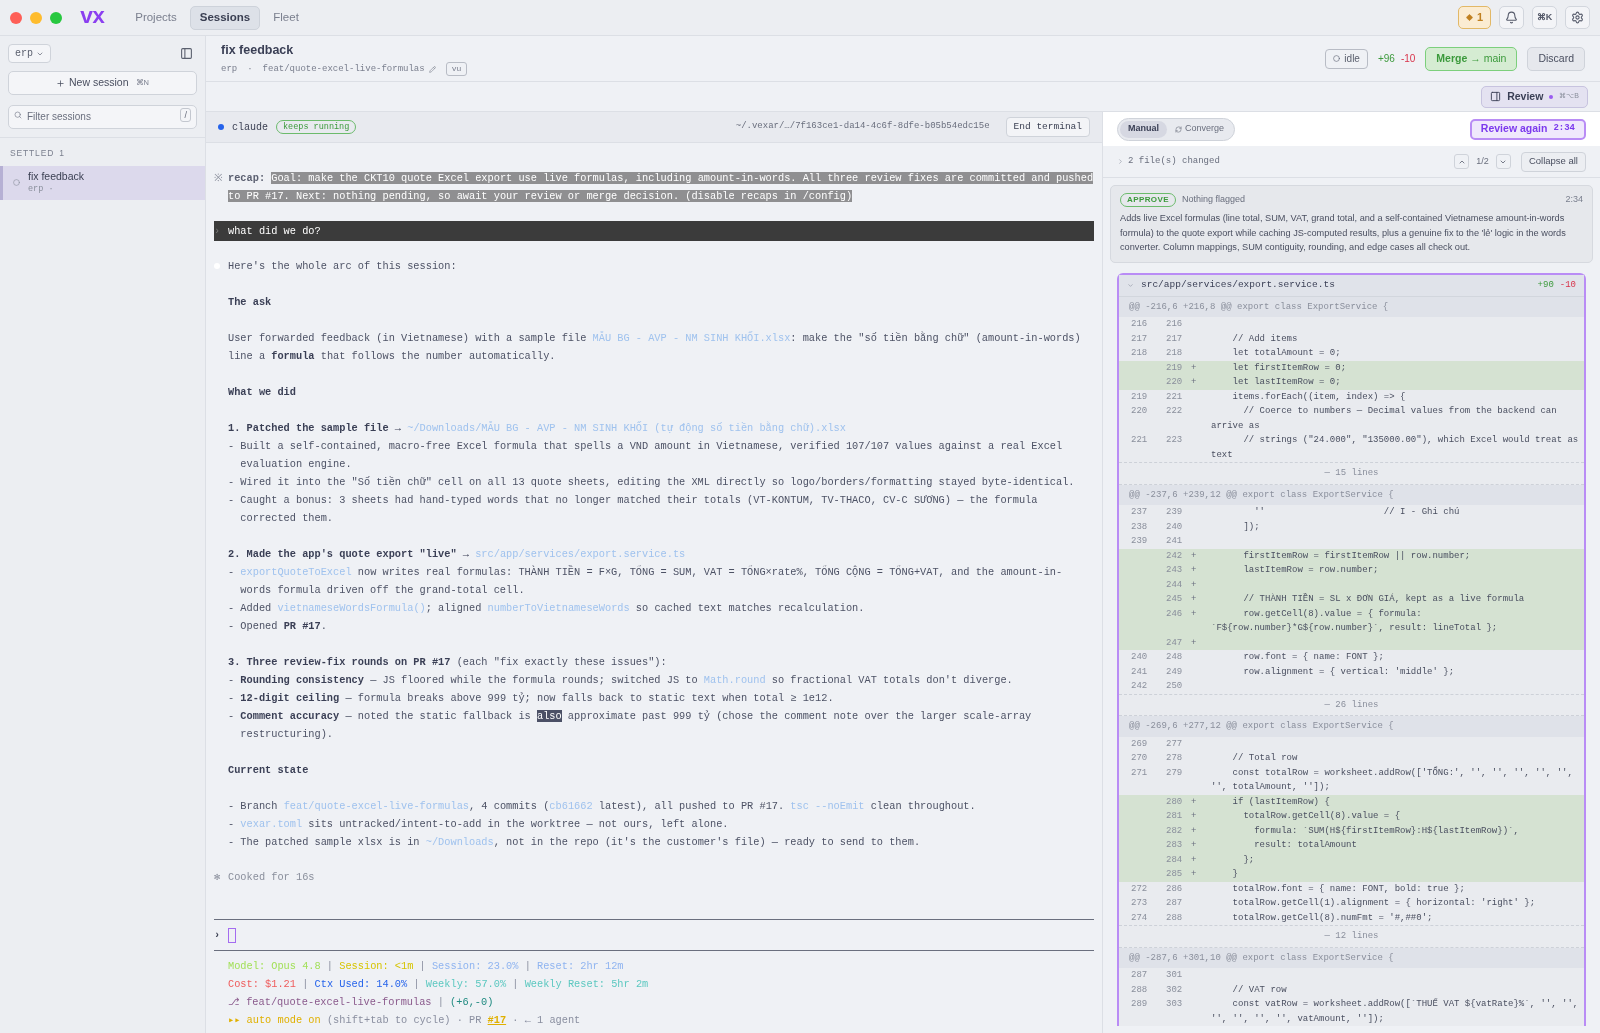  What do you see at coordinates (1139, 526) in the screenshot?
I see `line-number: 238` at bounding box center [1139, 526].